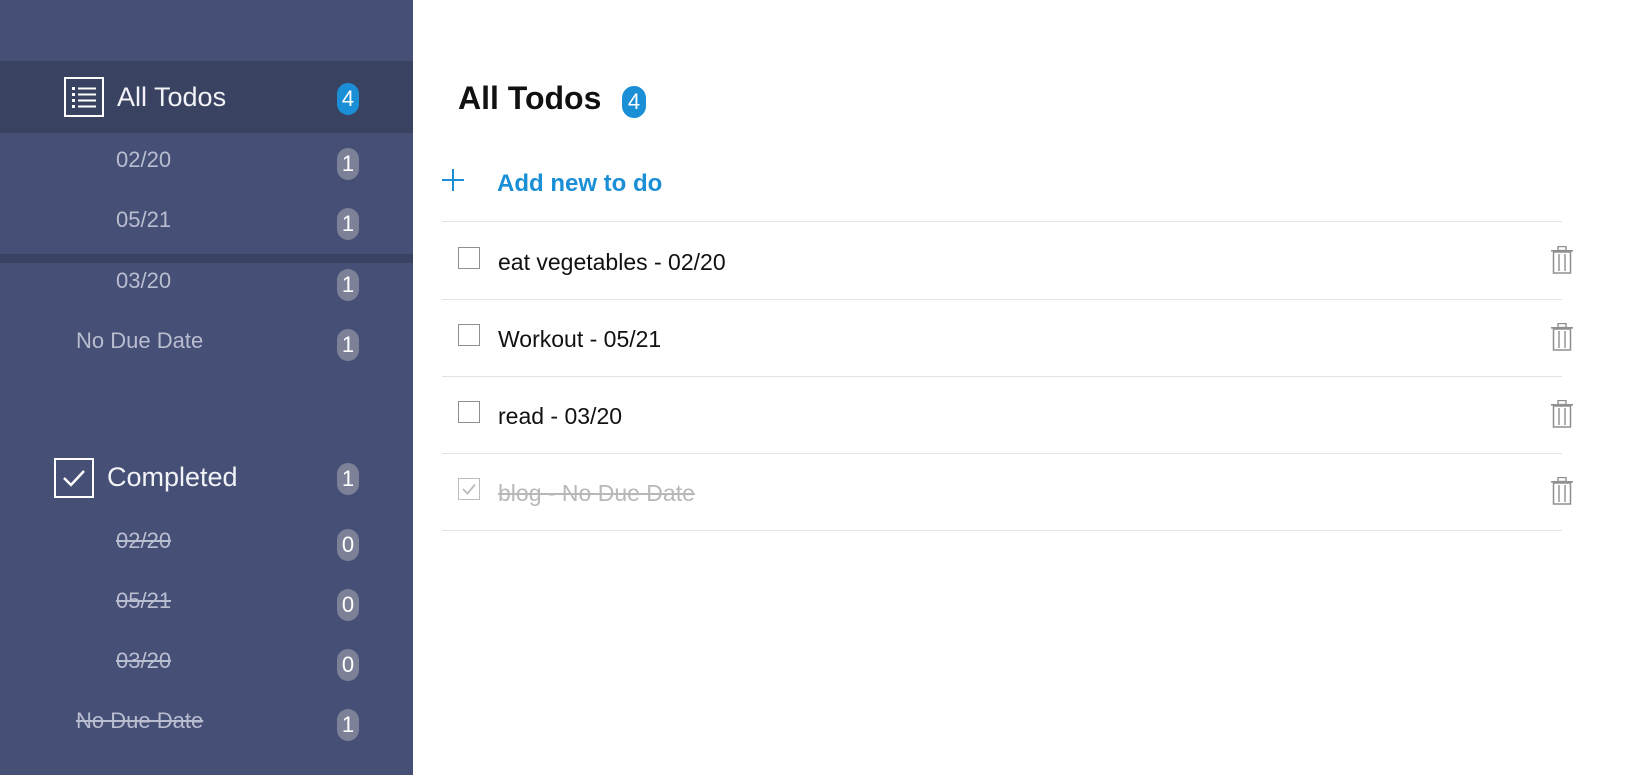 This screenshot has width=1640, height=775. I want to click on todo-checkbox-checked, so click(469, 489).